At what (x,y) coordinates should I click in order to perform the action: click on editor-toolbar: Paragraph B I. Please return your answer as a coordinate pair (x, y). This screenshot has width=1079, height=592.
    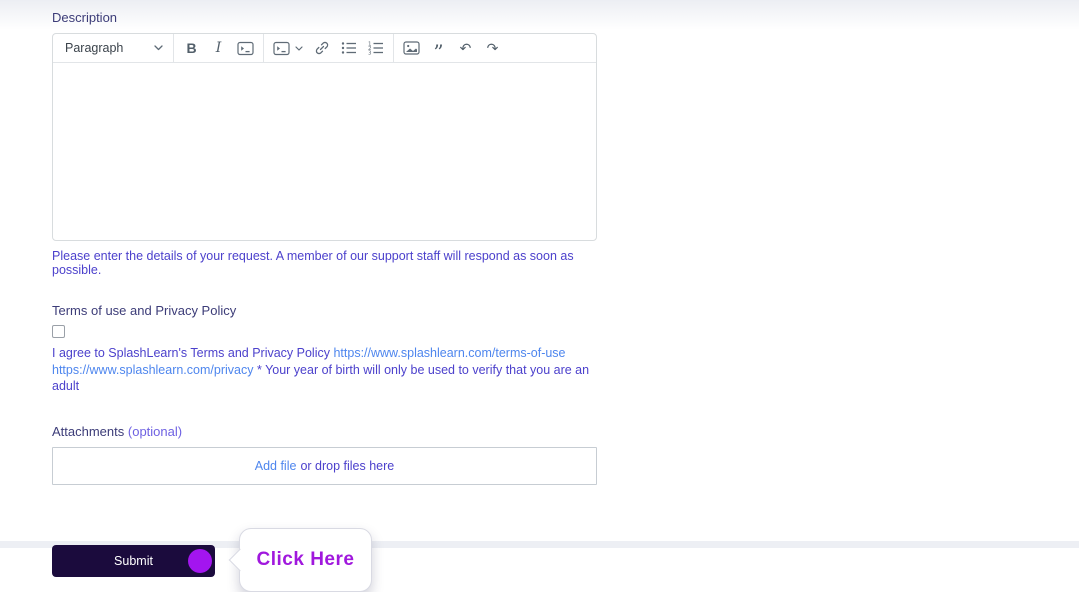
    Looking at the image, I should click on (324, 48).